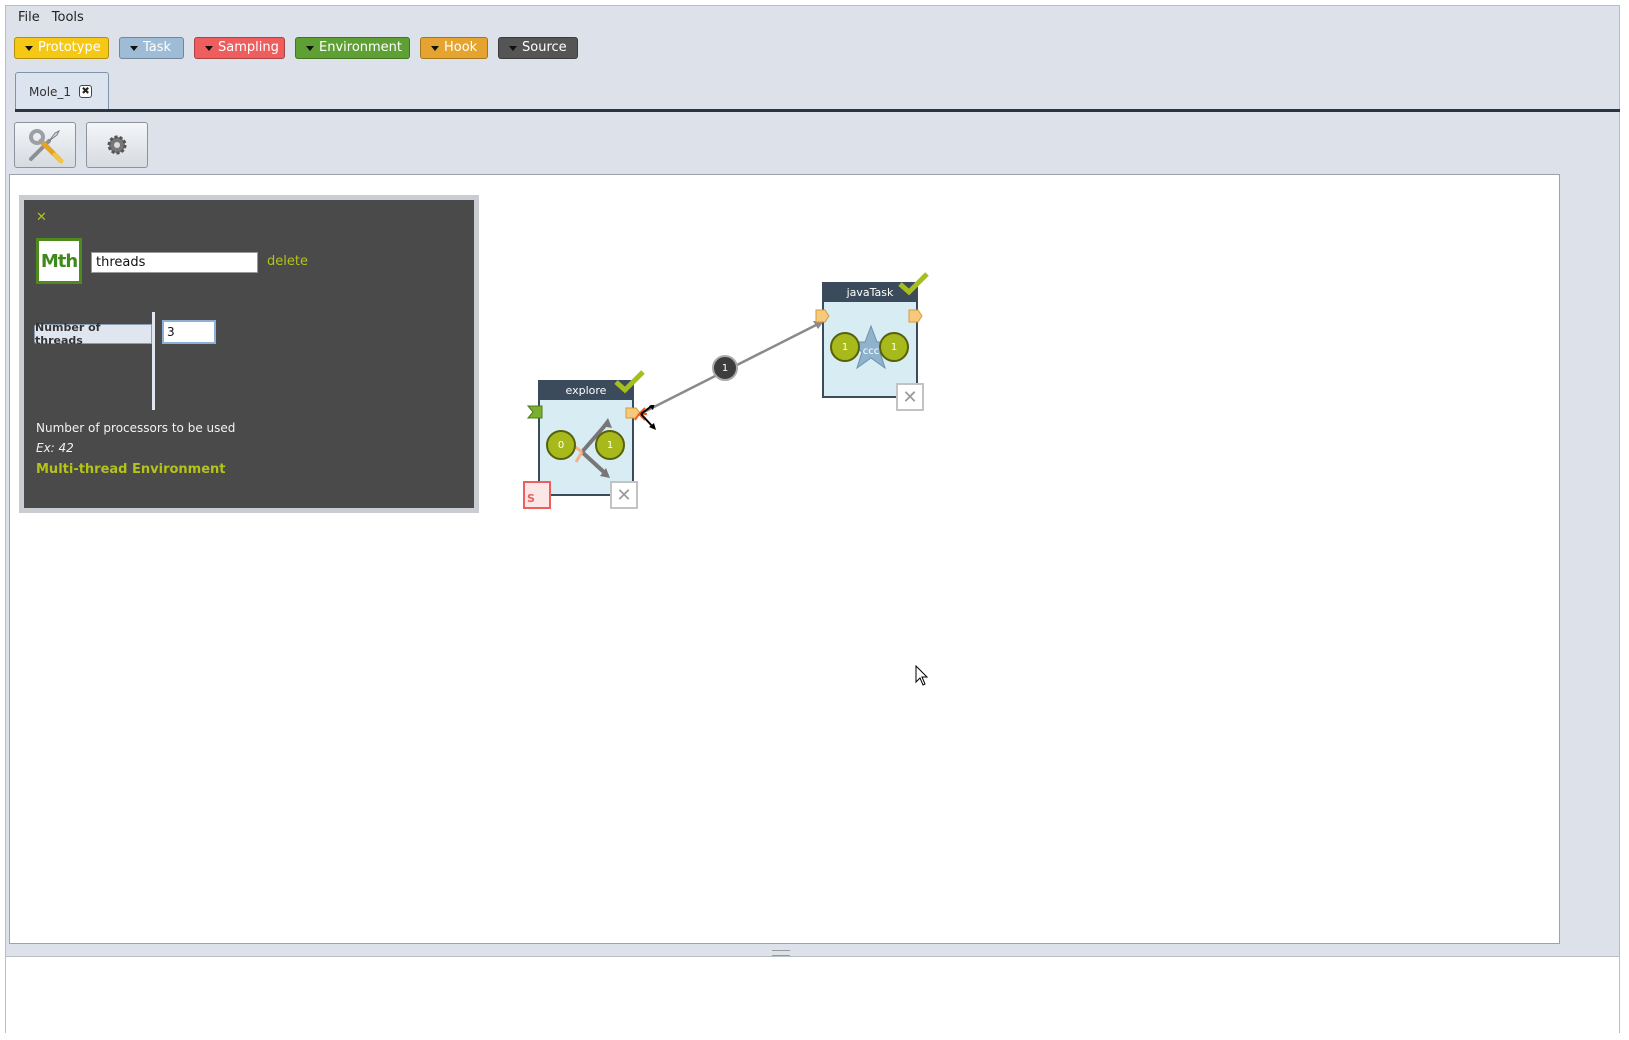 This screenshot has width=1629, height=1040. I want to click on sampling-icon: S, so click(537, 495).